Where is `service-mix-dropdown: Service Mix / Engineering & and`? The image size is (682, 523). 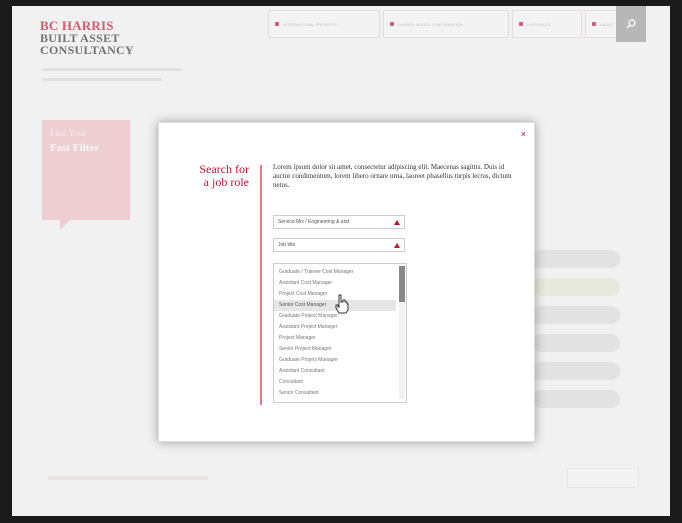 service-mix-dropdown: Service Mix / Engineering & and is located at coordinates (339, 222).